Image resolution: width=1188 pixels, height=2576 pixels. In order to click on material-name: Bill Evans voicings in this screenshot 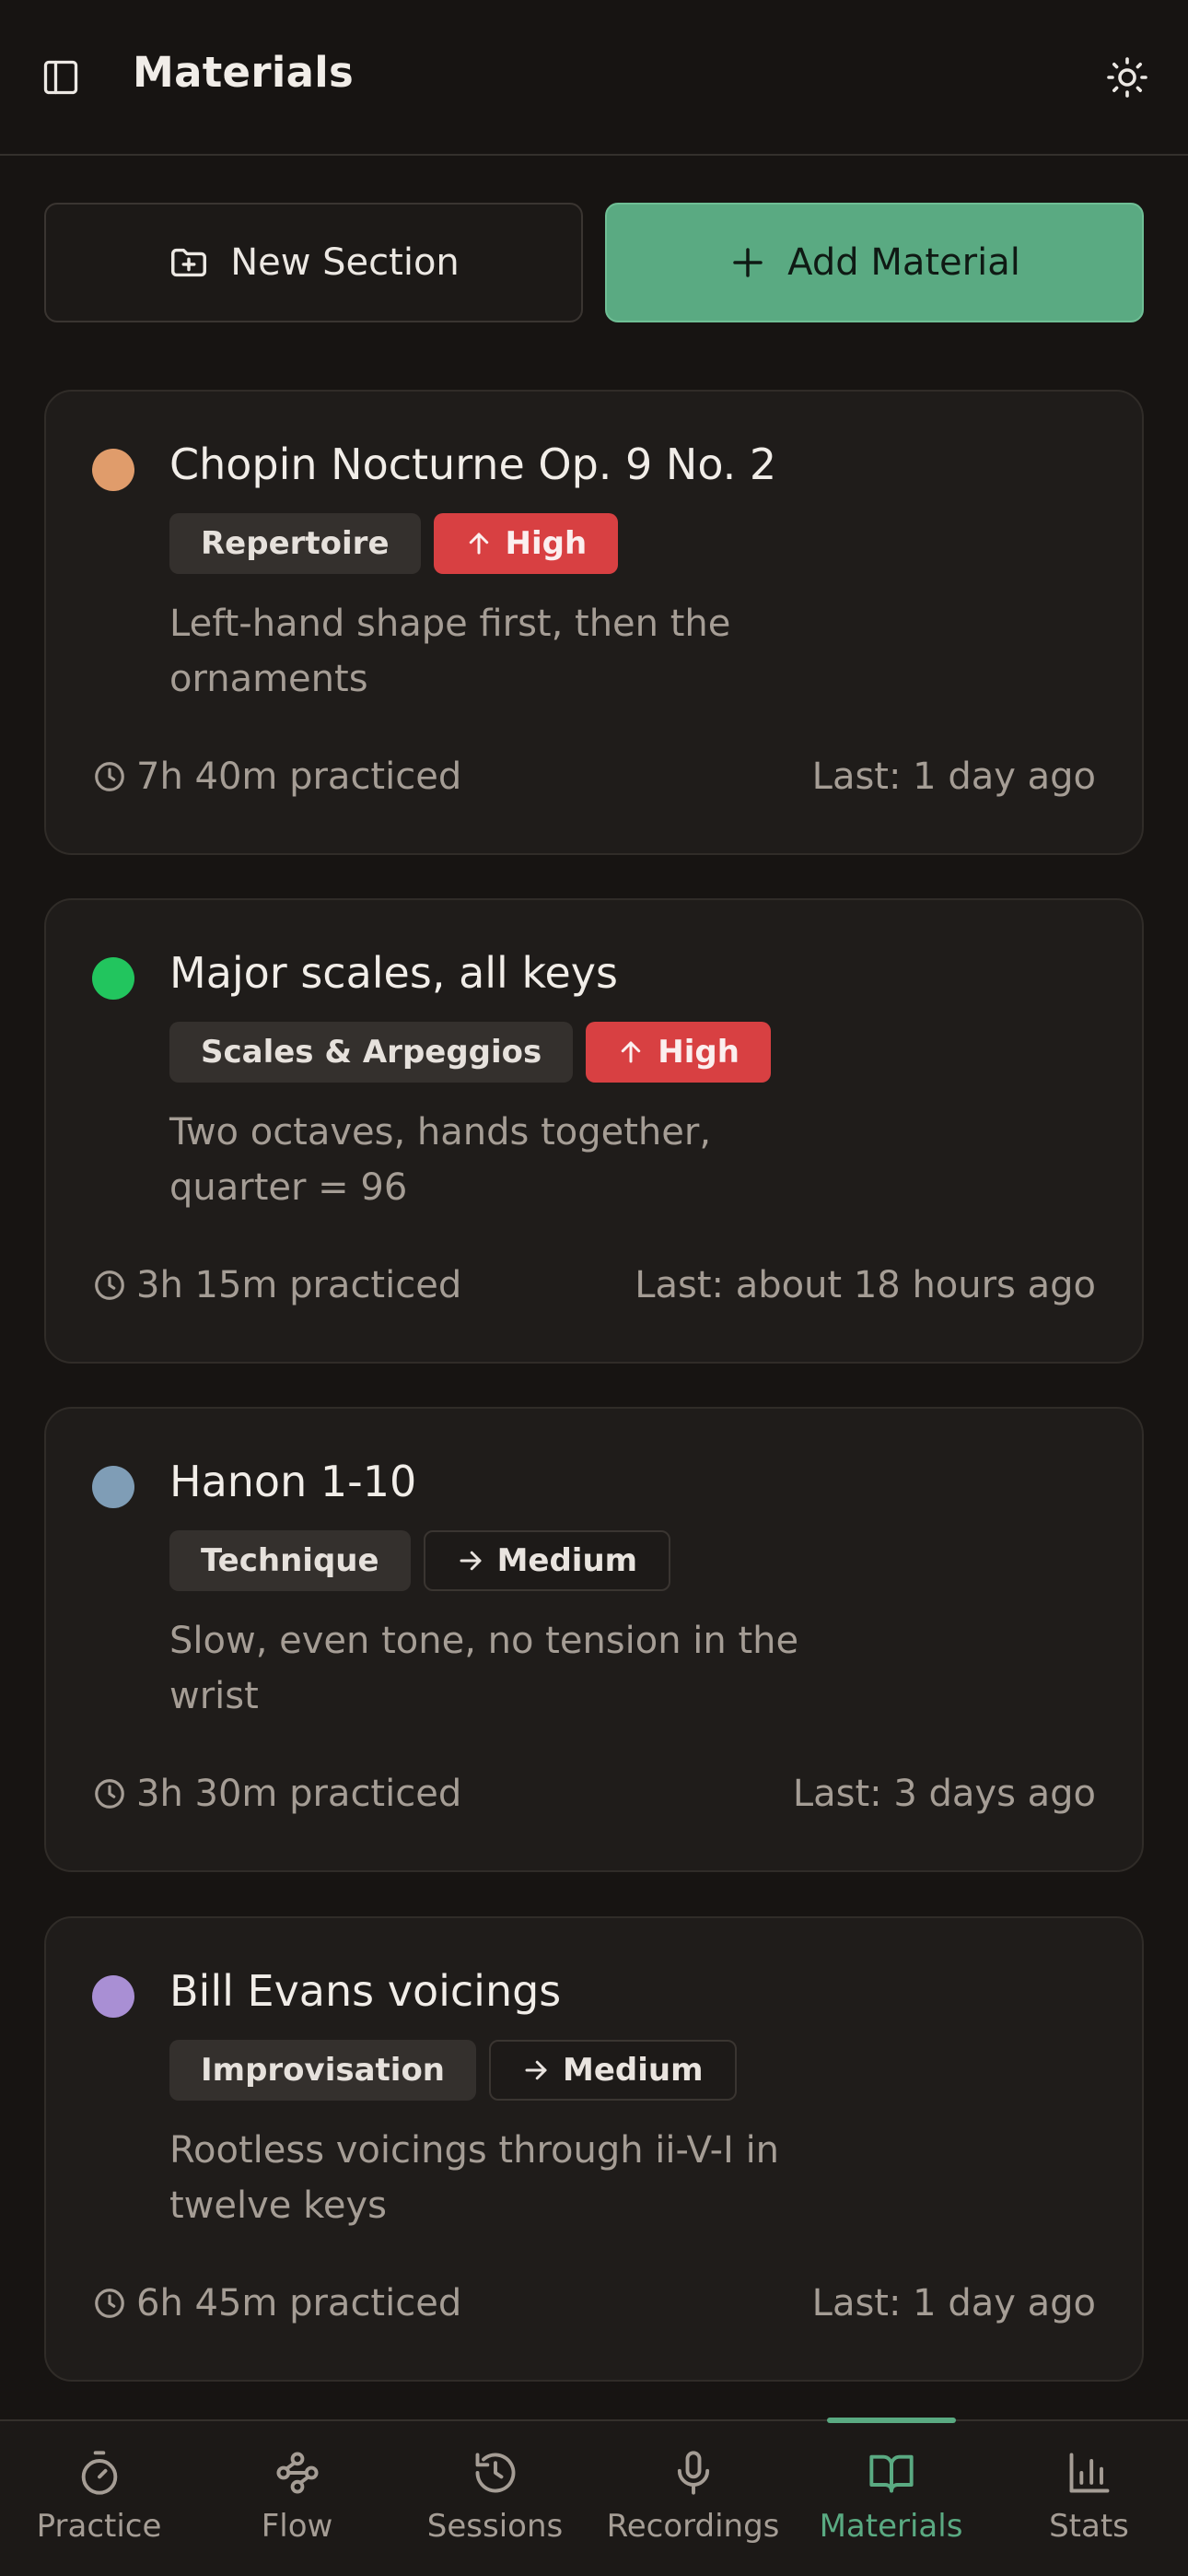, I will do `click(365, 1991)`.